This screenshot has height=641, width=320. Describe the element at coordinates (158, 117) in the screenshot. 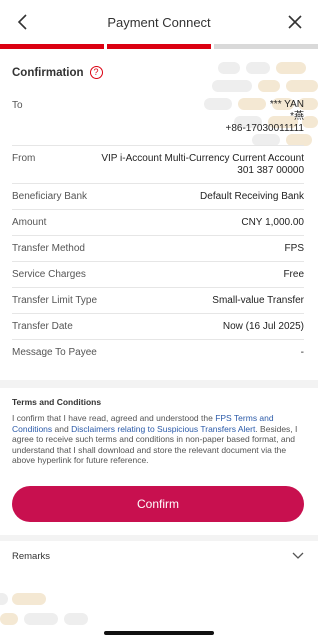

I see `row-to: To *** YAN *燕 +86-17030011111` at that location.